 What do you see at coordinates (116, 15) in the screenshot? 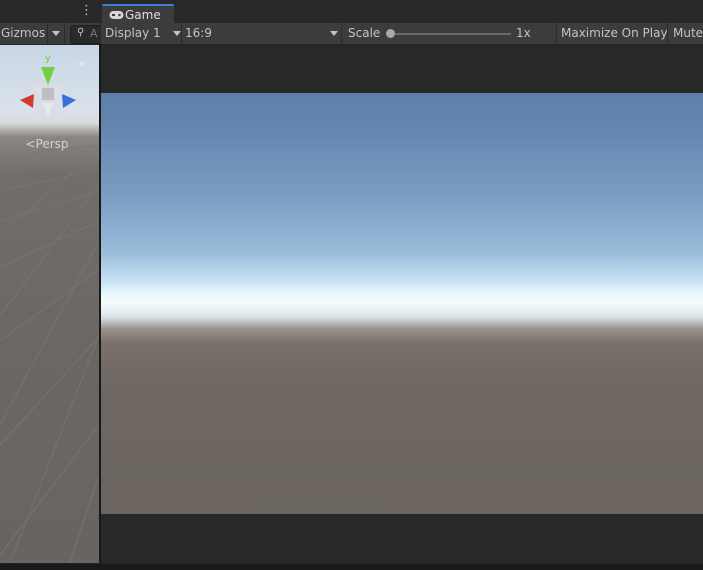
I see `gamepad-icon` at bounding box center [116, 15].